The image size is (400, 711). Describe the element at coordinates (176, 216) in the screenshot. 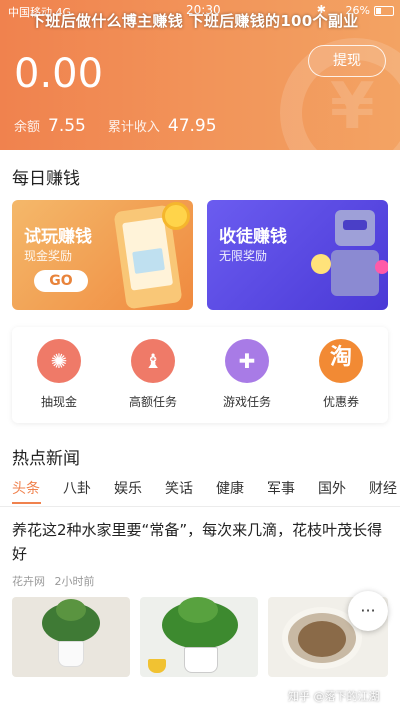

I see `coin-illustration` at that location.